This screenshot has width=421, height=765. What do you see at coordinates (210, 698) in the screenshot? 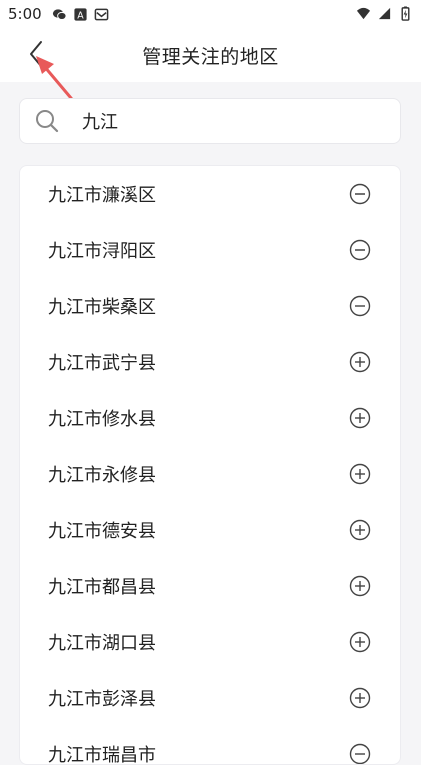
I see `list-item: 九江市彭泽县` at bounding box center [210, 698].